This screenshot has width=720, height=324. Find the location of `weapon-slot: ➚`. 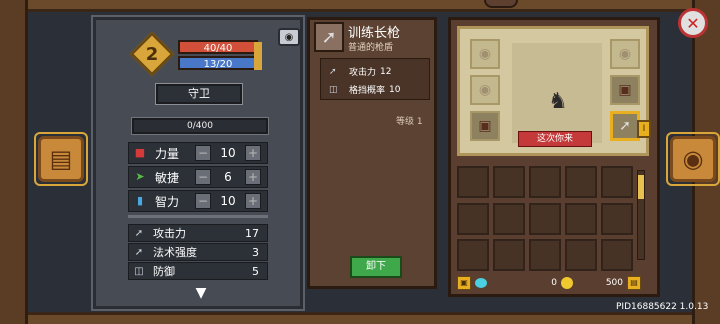

weapon-slot: ➚ is located at coordinates (625, 126).